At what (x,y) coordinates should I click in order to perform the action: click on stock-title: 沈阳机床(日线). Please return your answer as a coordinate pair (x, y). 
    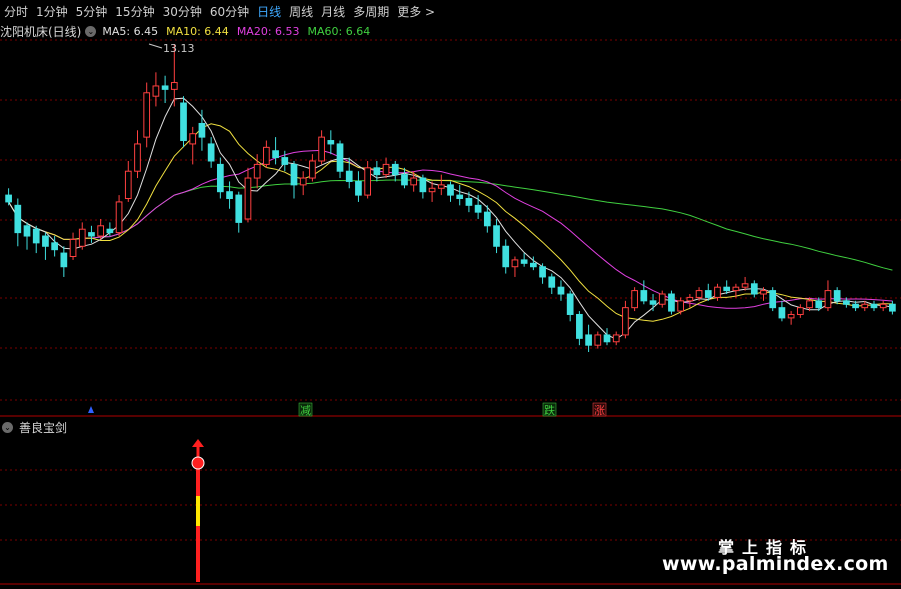
    Looking at the image, I should click on (41, 31).